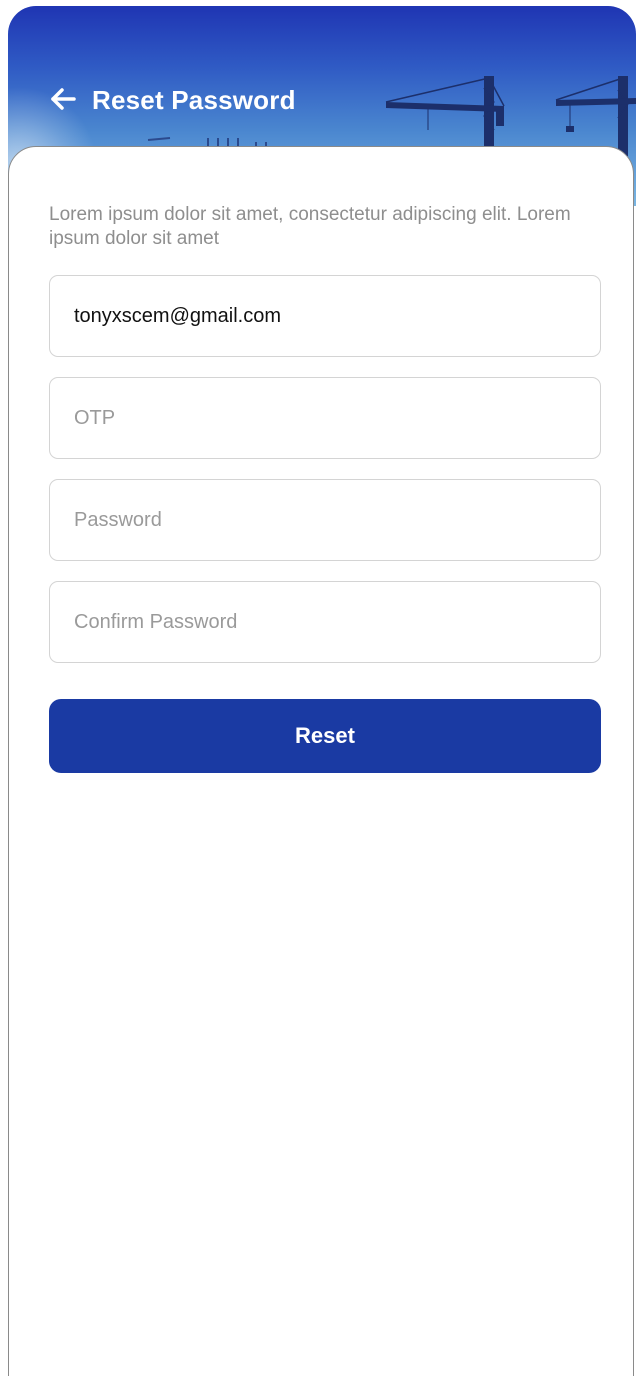 The width and height of the screenshot is (636, 1376). Describe the element at coordinates (325, 418) in the screenshot. I see `otp-field` at that location.